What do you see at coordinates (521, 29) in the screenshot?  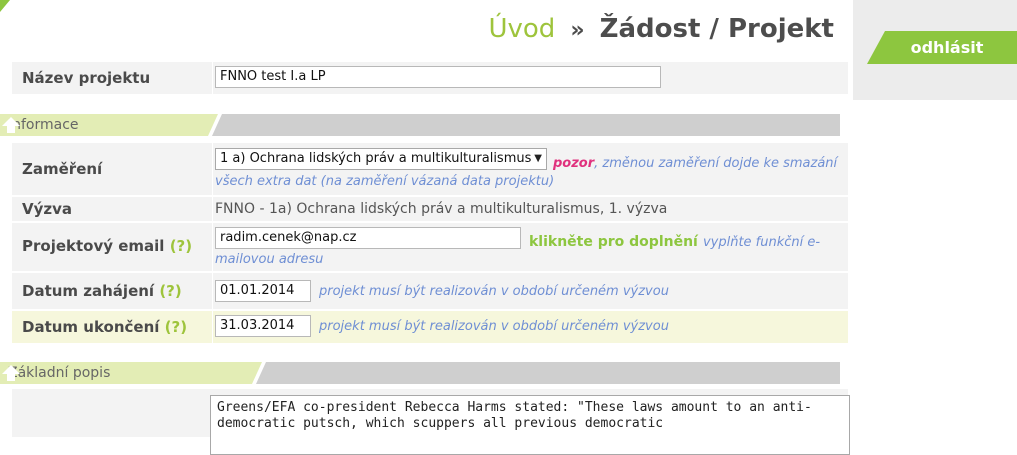 I see `breadcrumb-home-link: Úvod` at bounding box center [521, 29].